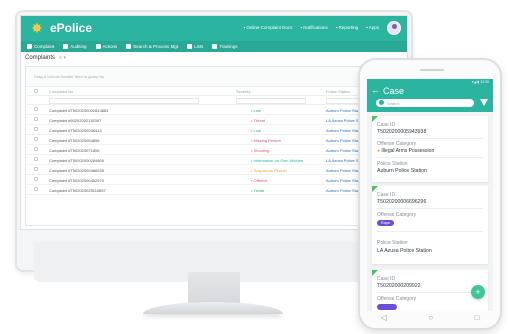 This screenshot has width=510, height=334. I want to click on select-all-checkbox, so click(36, 91).